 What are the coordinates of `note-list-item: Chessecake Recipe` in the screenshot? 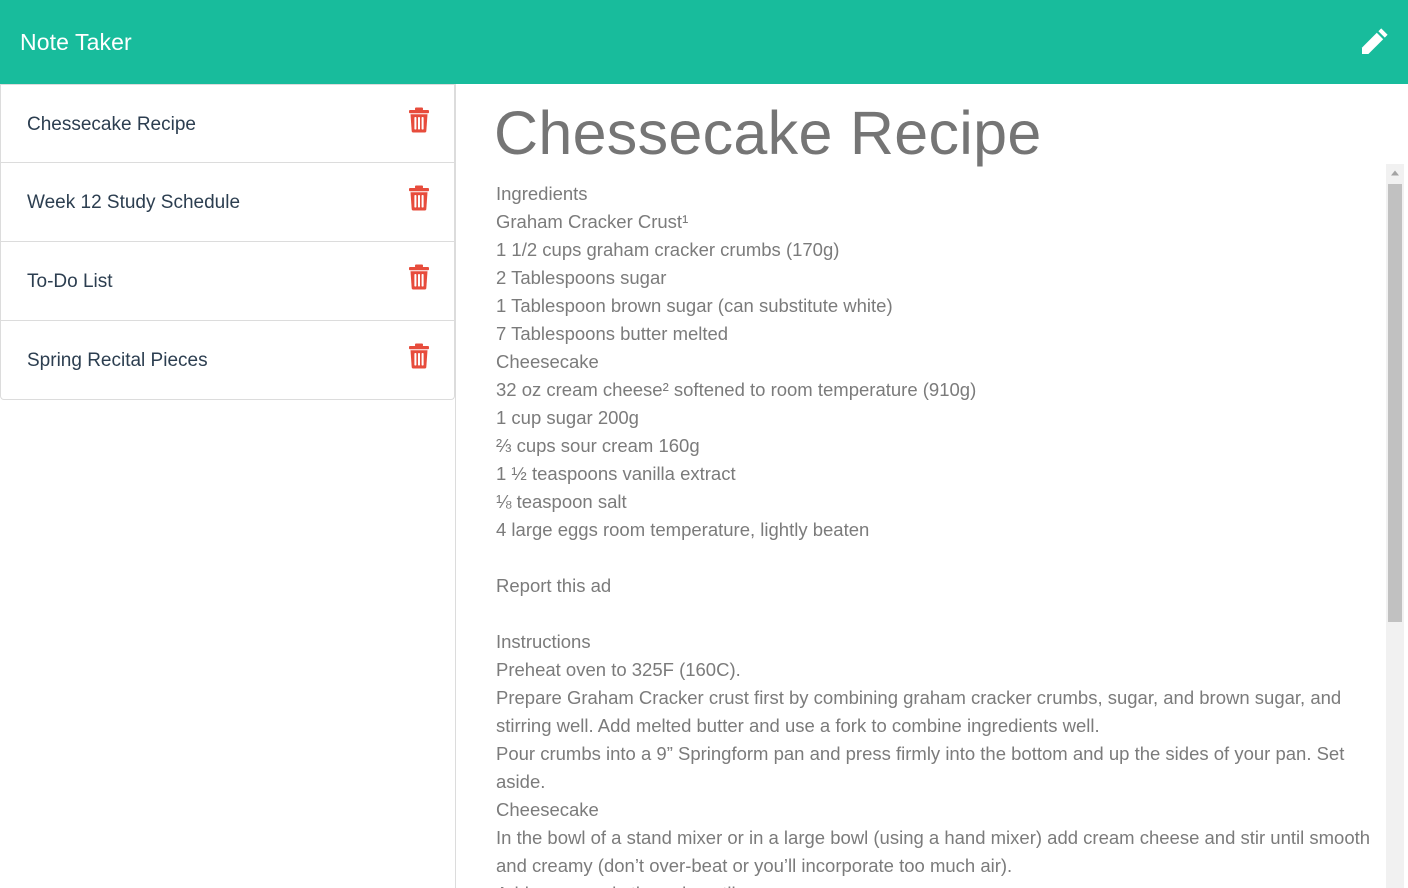 It's located at (227, 123).